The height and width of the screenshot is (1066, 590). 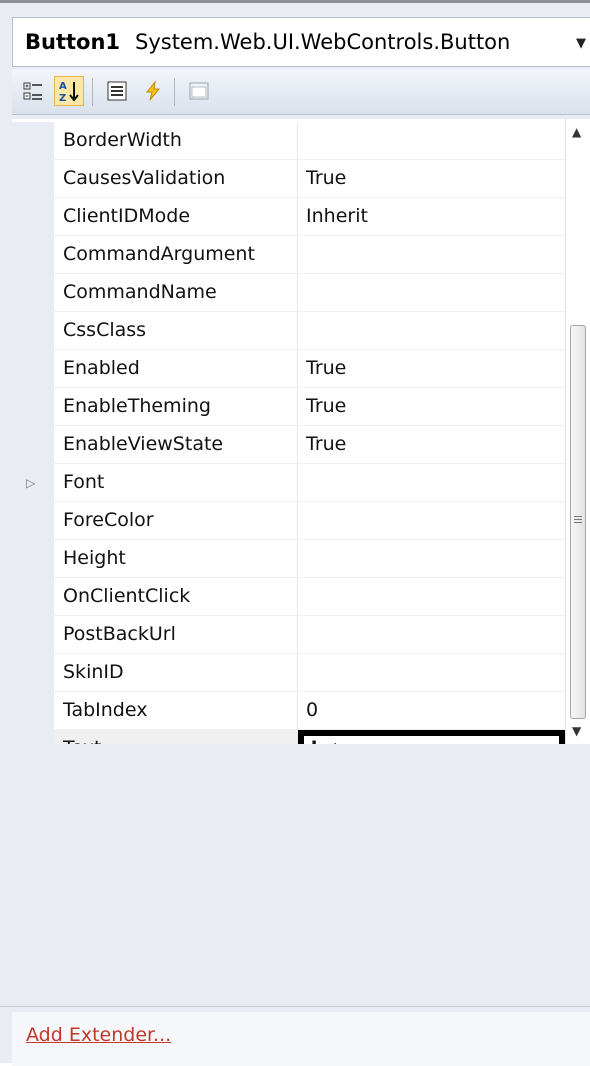 I want to click on property-row: Enabled True, so click(x=288, y=369).